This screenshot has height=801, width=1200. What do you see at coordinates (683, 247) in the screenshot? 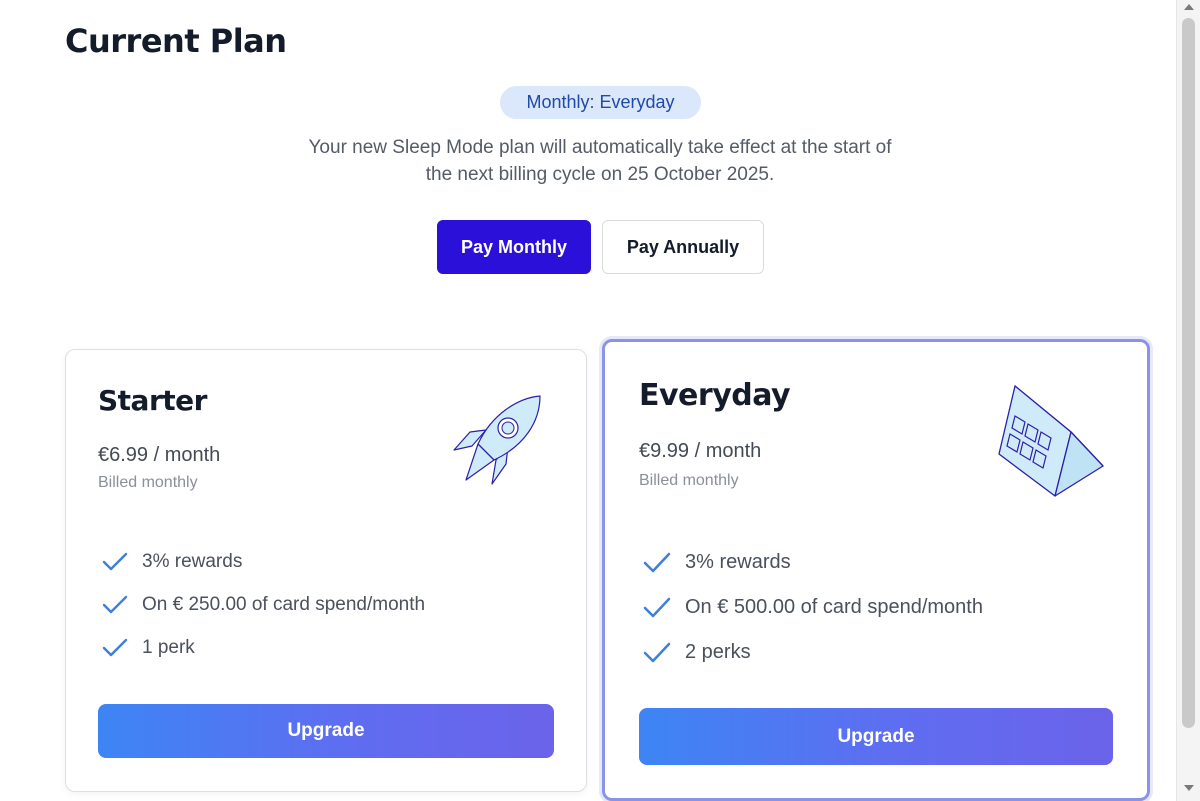
I see `pay-annually-button: Pay Annually` at bounding box center [683, 247].